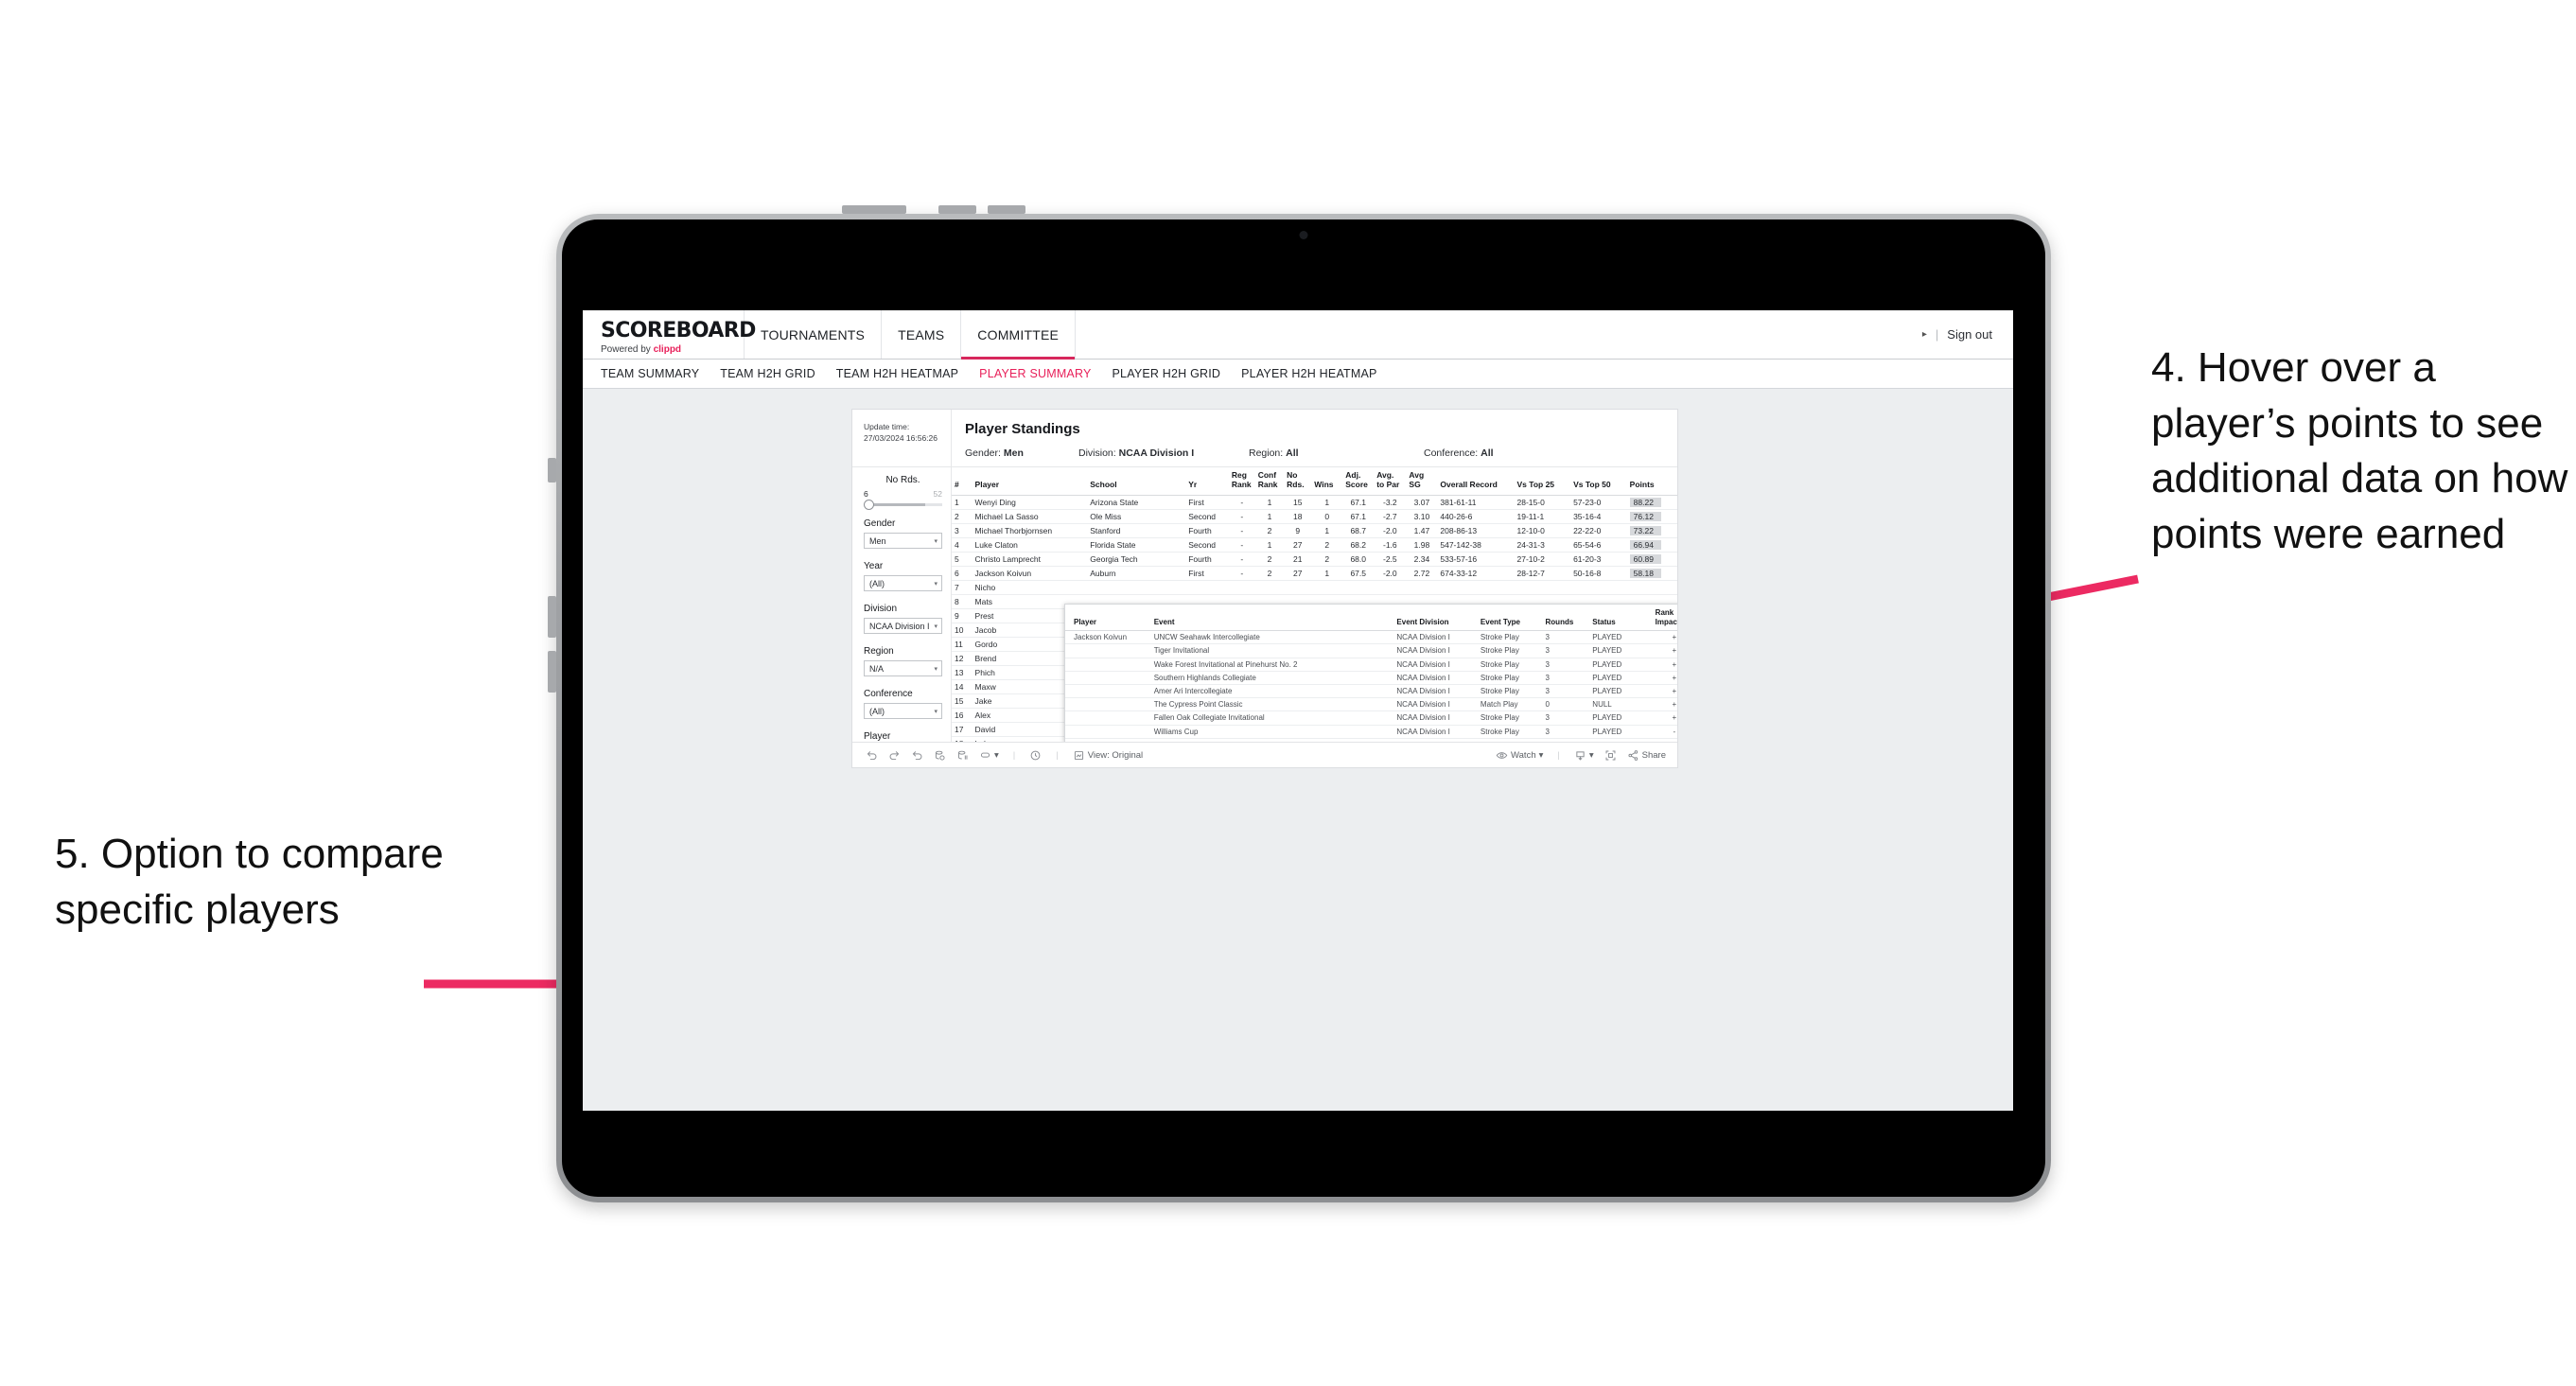 The image size is (2576, 1386). Describe the element at coordinates (1308, 373) in the screenshot. I see `tab-player-h2h-heatmap: PLAYER H2H HEATMAP` at that location.